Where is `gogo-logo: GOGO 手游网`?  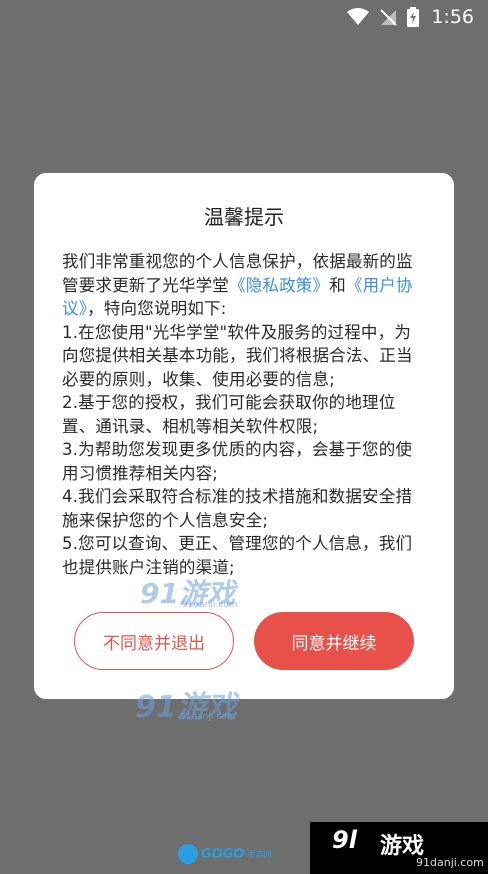 gogo-logo: GOGO 手游网 is located at coordinates (224, 854).